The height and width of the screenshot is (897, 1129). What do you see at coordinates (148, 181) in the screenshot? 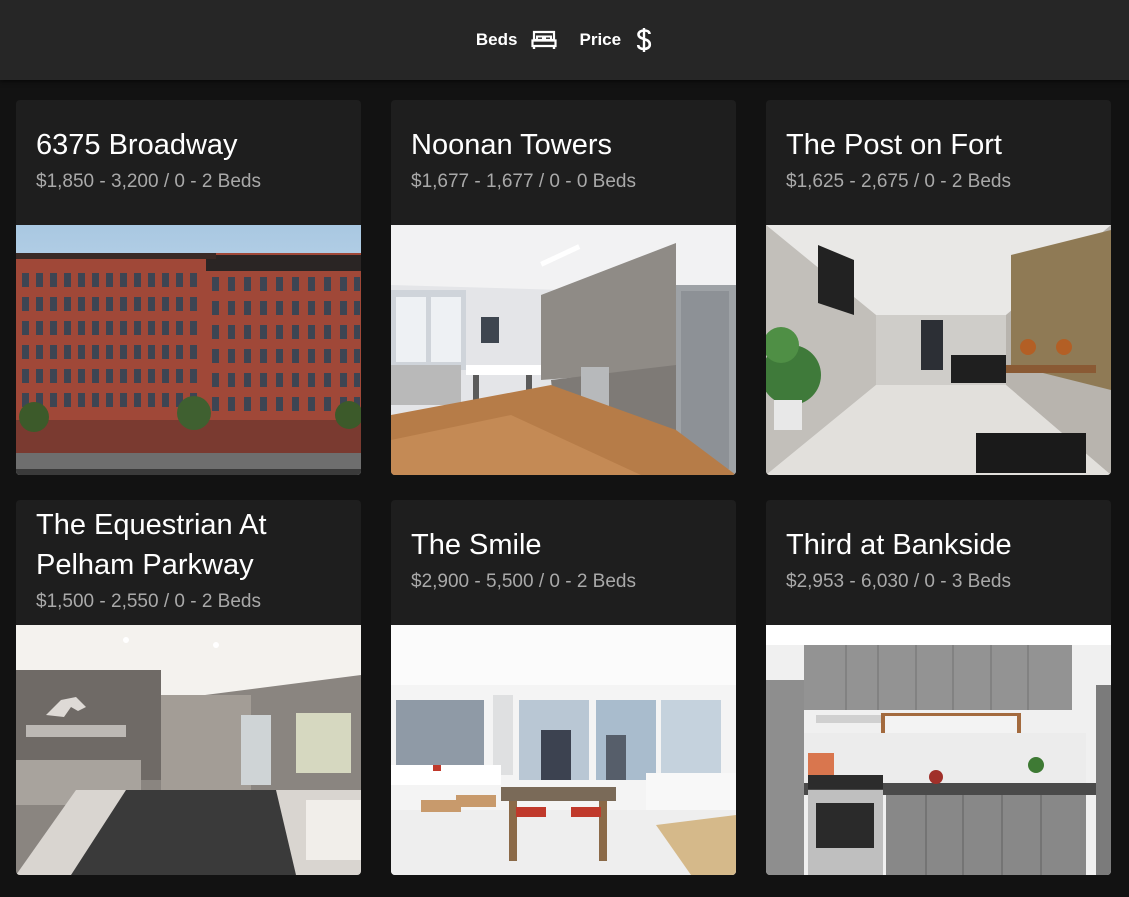
I see `listing-price-beds: $1,850 - 3,200 / 0 - 2 Beds` at bounding box center [148, 181].